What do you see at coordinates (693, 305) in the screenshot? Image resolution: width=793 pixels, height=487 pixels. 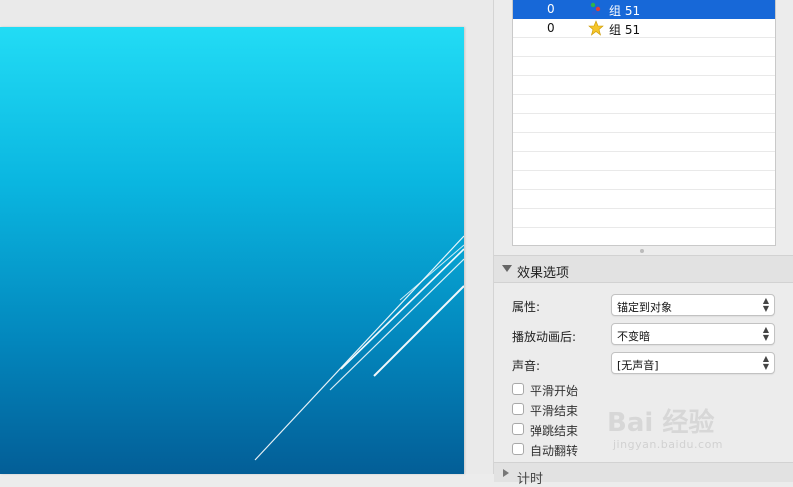 I see `property-select: 锚定到对象 ▲ ▼` at bounding box center [693, 305].